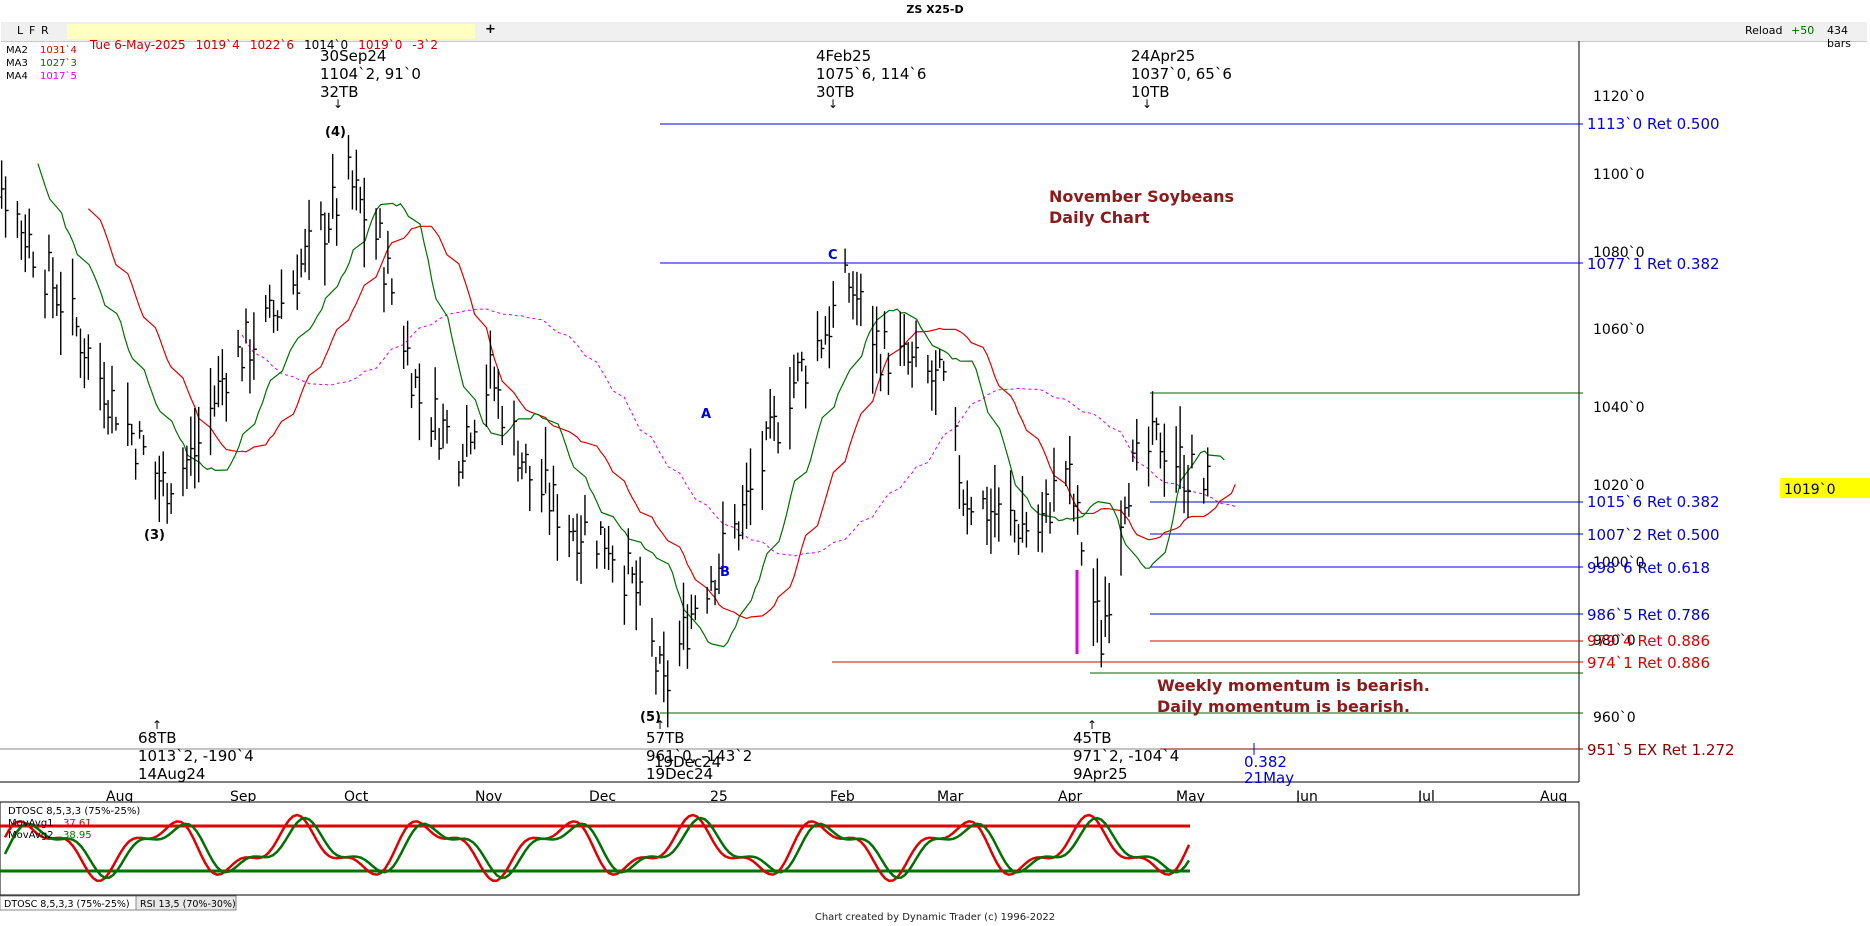 Image resolution: width=1870 pixels, height=926 pixels. What do you see at coordinates (1283, 706) in the screenshot?
I see `momentum-daily: Daily momentum is bearish.` at bounding box center [1283, 706].